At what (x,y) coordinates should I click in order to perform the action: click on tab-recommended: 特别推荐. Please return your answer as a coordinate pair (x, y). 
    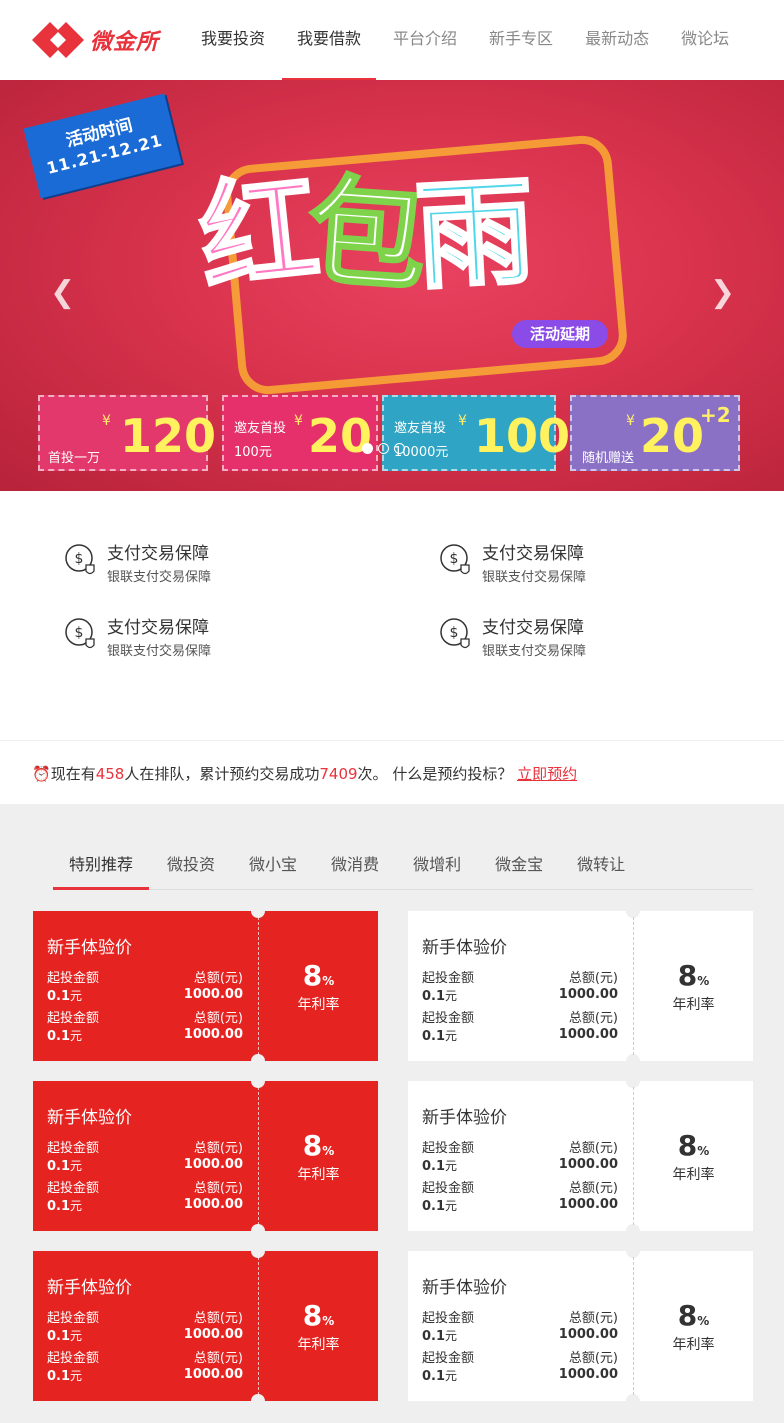
    Looking at the image, I should click on (101, 866).